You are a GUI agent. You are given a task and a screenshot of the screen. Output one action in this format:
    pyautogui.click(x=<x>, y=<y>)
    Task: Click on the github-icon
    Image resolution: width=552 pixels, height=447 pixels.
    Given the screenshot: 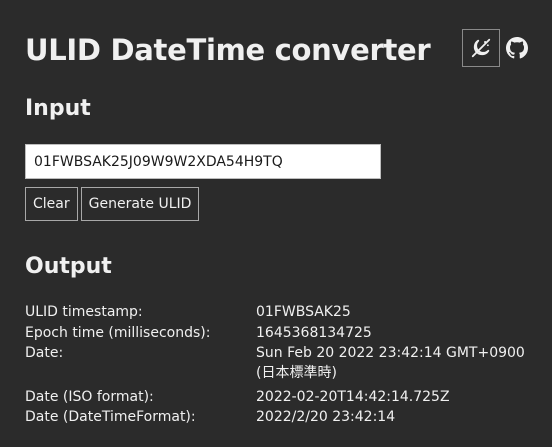 What is the action you would take?
    pyautogui.click(x=517, y=48)
    